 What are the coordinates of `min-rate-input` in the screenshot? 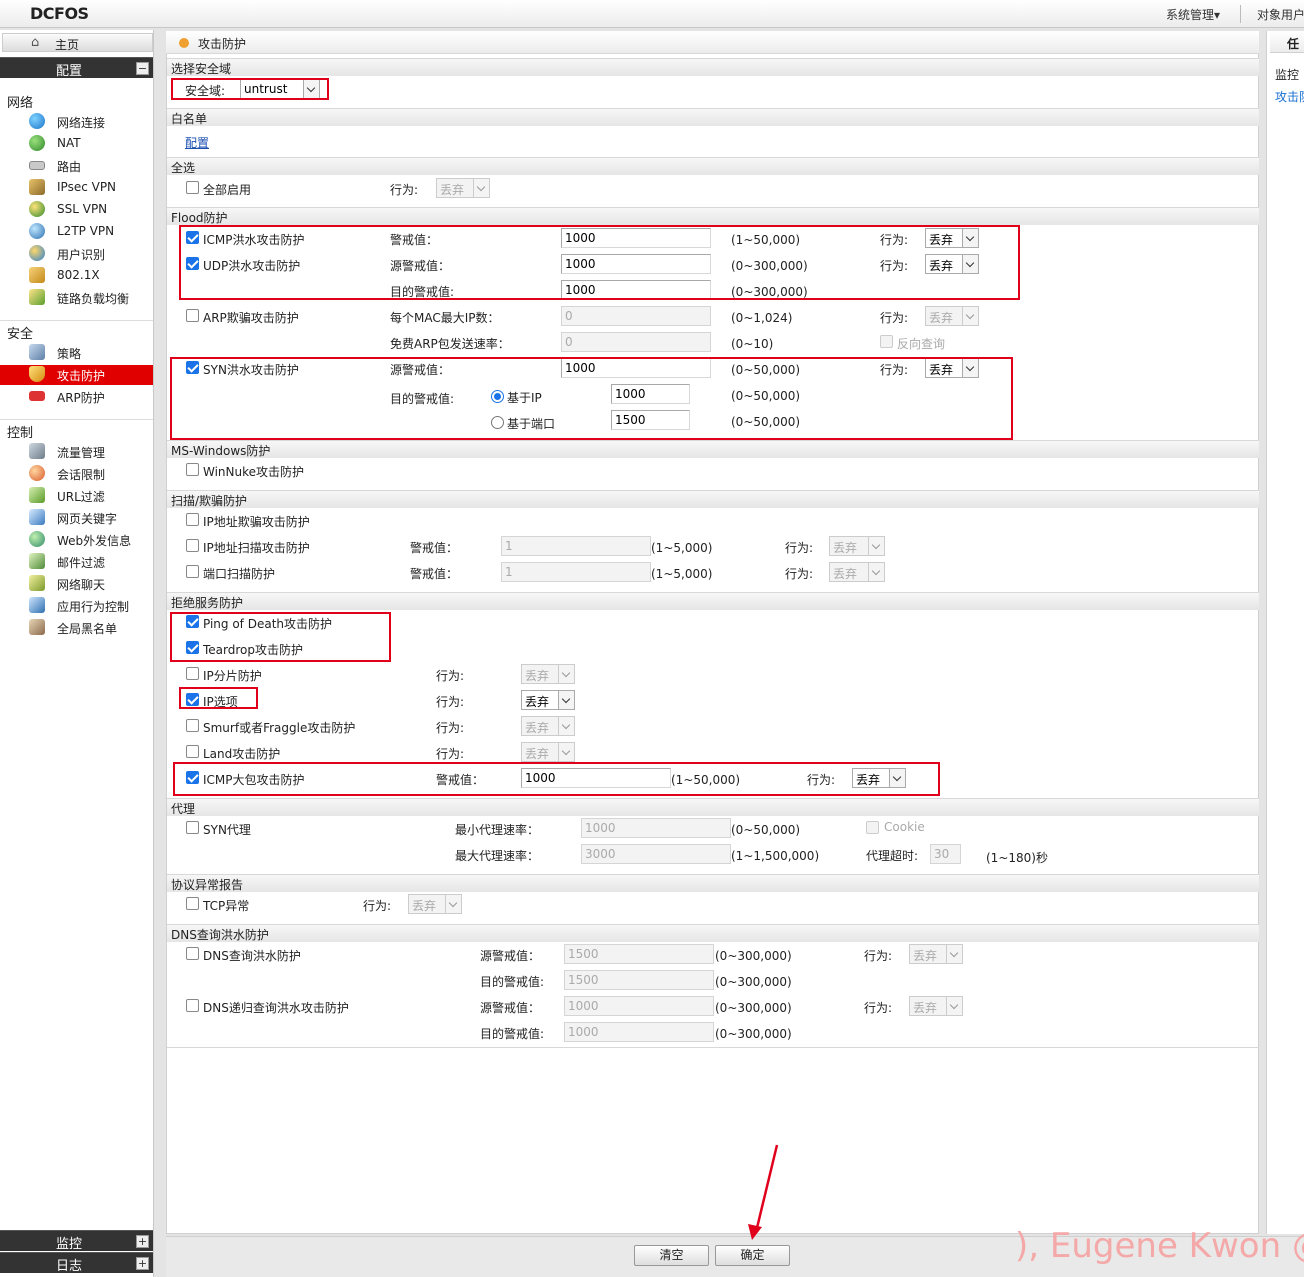 It's located at (656, 828).